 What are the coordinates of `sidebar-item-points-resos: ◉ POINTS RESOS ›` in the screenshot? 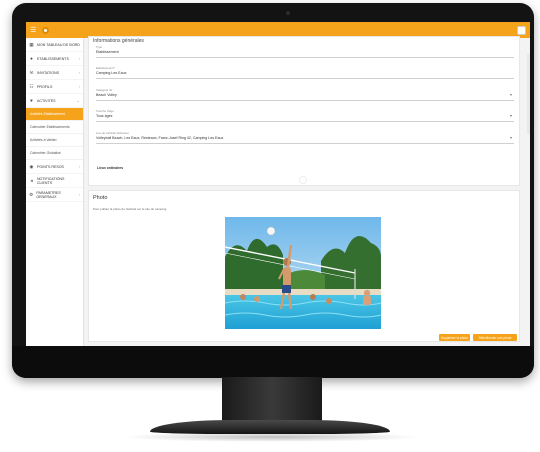 It's located at (54, 167).